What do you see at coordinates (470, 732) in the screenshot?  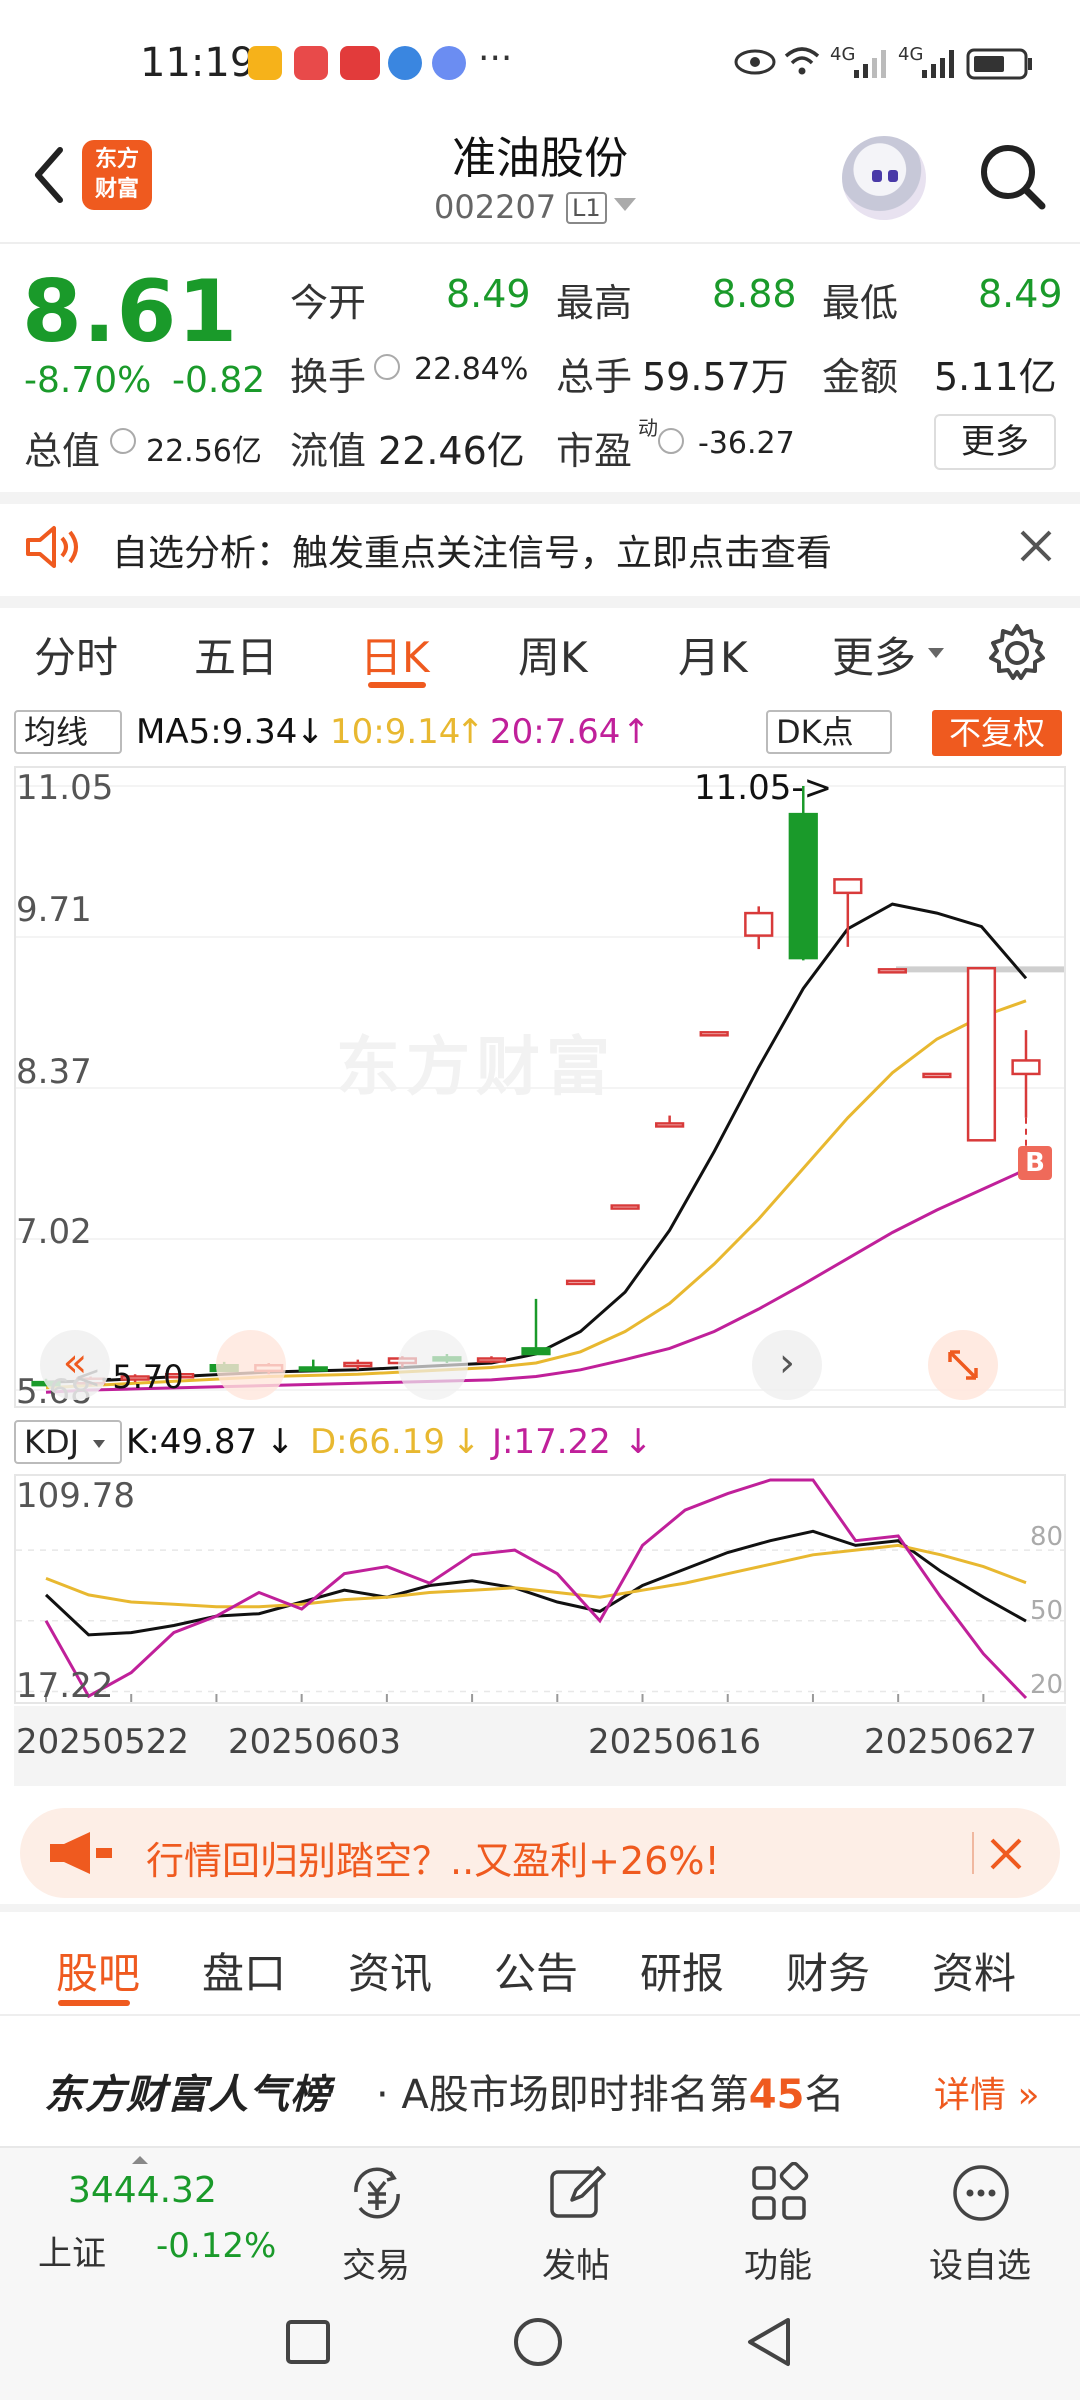 I see `ma10-up-arrow-icon: ↑` at bounding box center [470, 732].